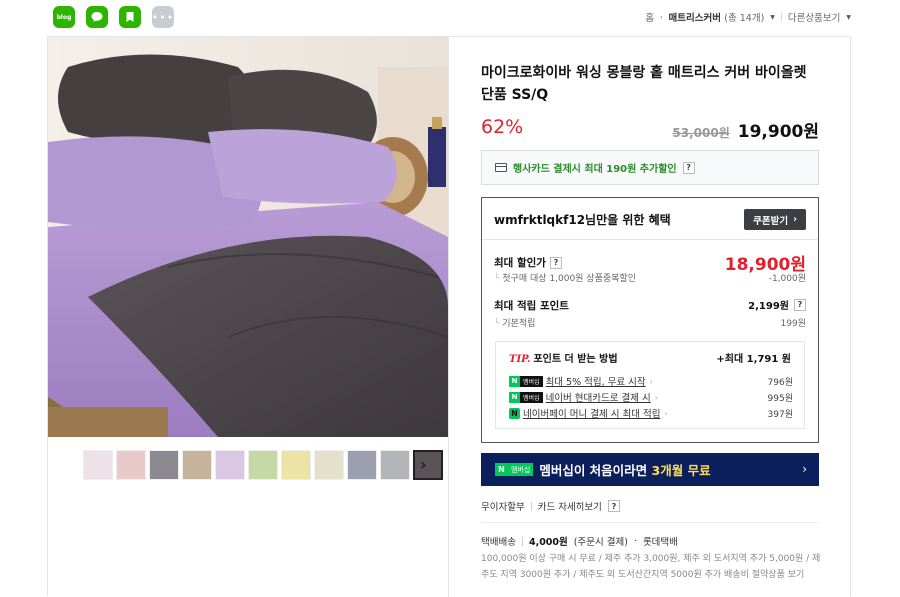 The width and height of the screenshot is (900, 597). I want to click on max-point-help-icon: ?, so click(800, 304).